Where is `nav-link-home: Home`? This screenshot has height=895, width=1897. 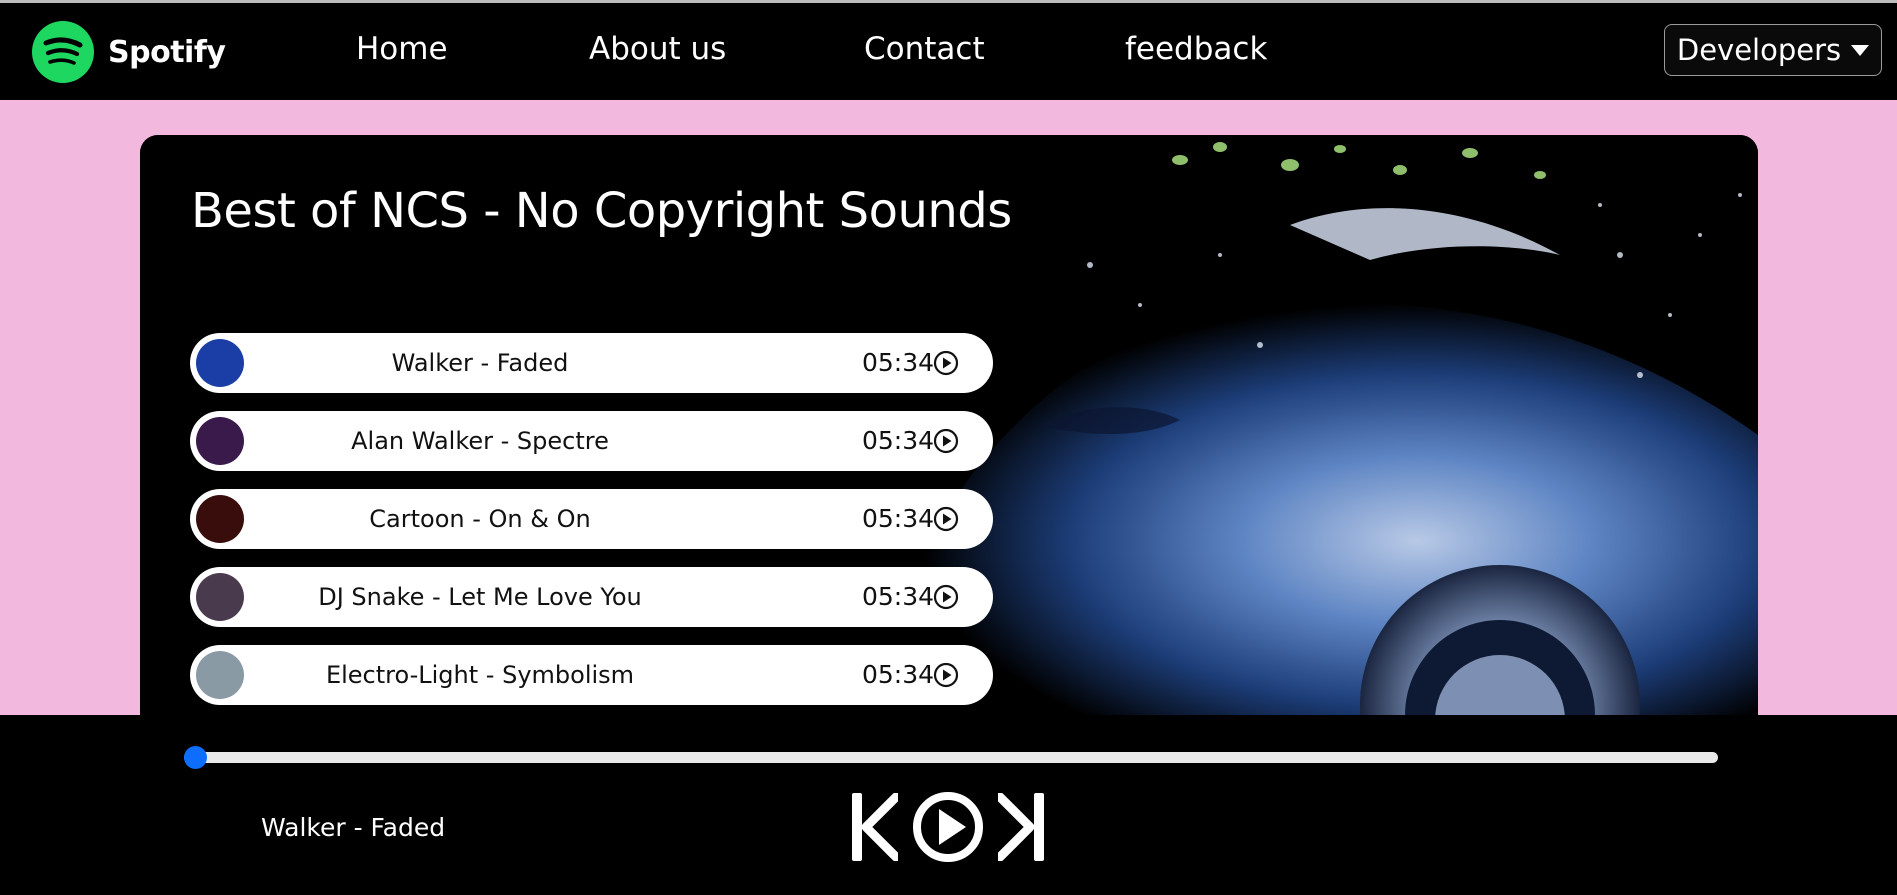
nav-link-home: Home is located at coordinates (402, 49).